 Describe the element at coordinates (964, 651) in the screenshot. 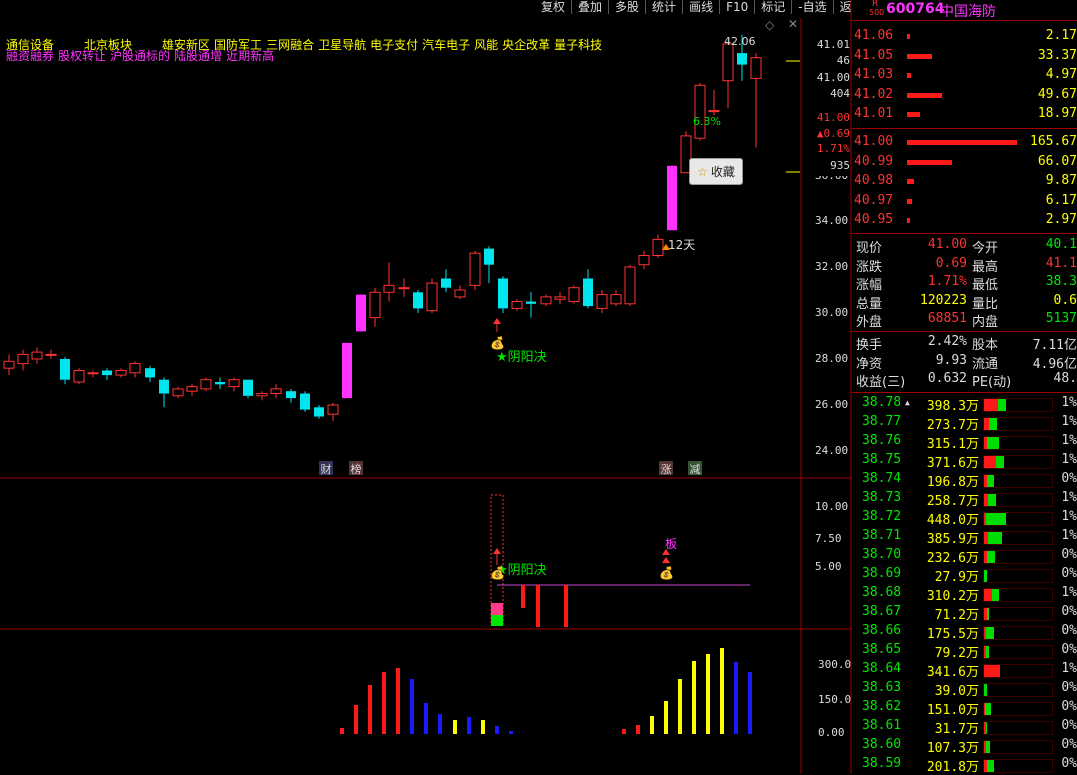

I see `price-volume-row: 38.65 79.2万 0%` at that location.